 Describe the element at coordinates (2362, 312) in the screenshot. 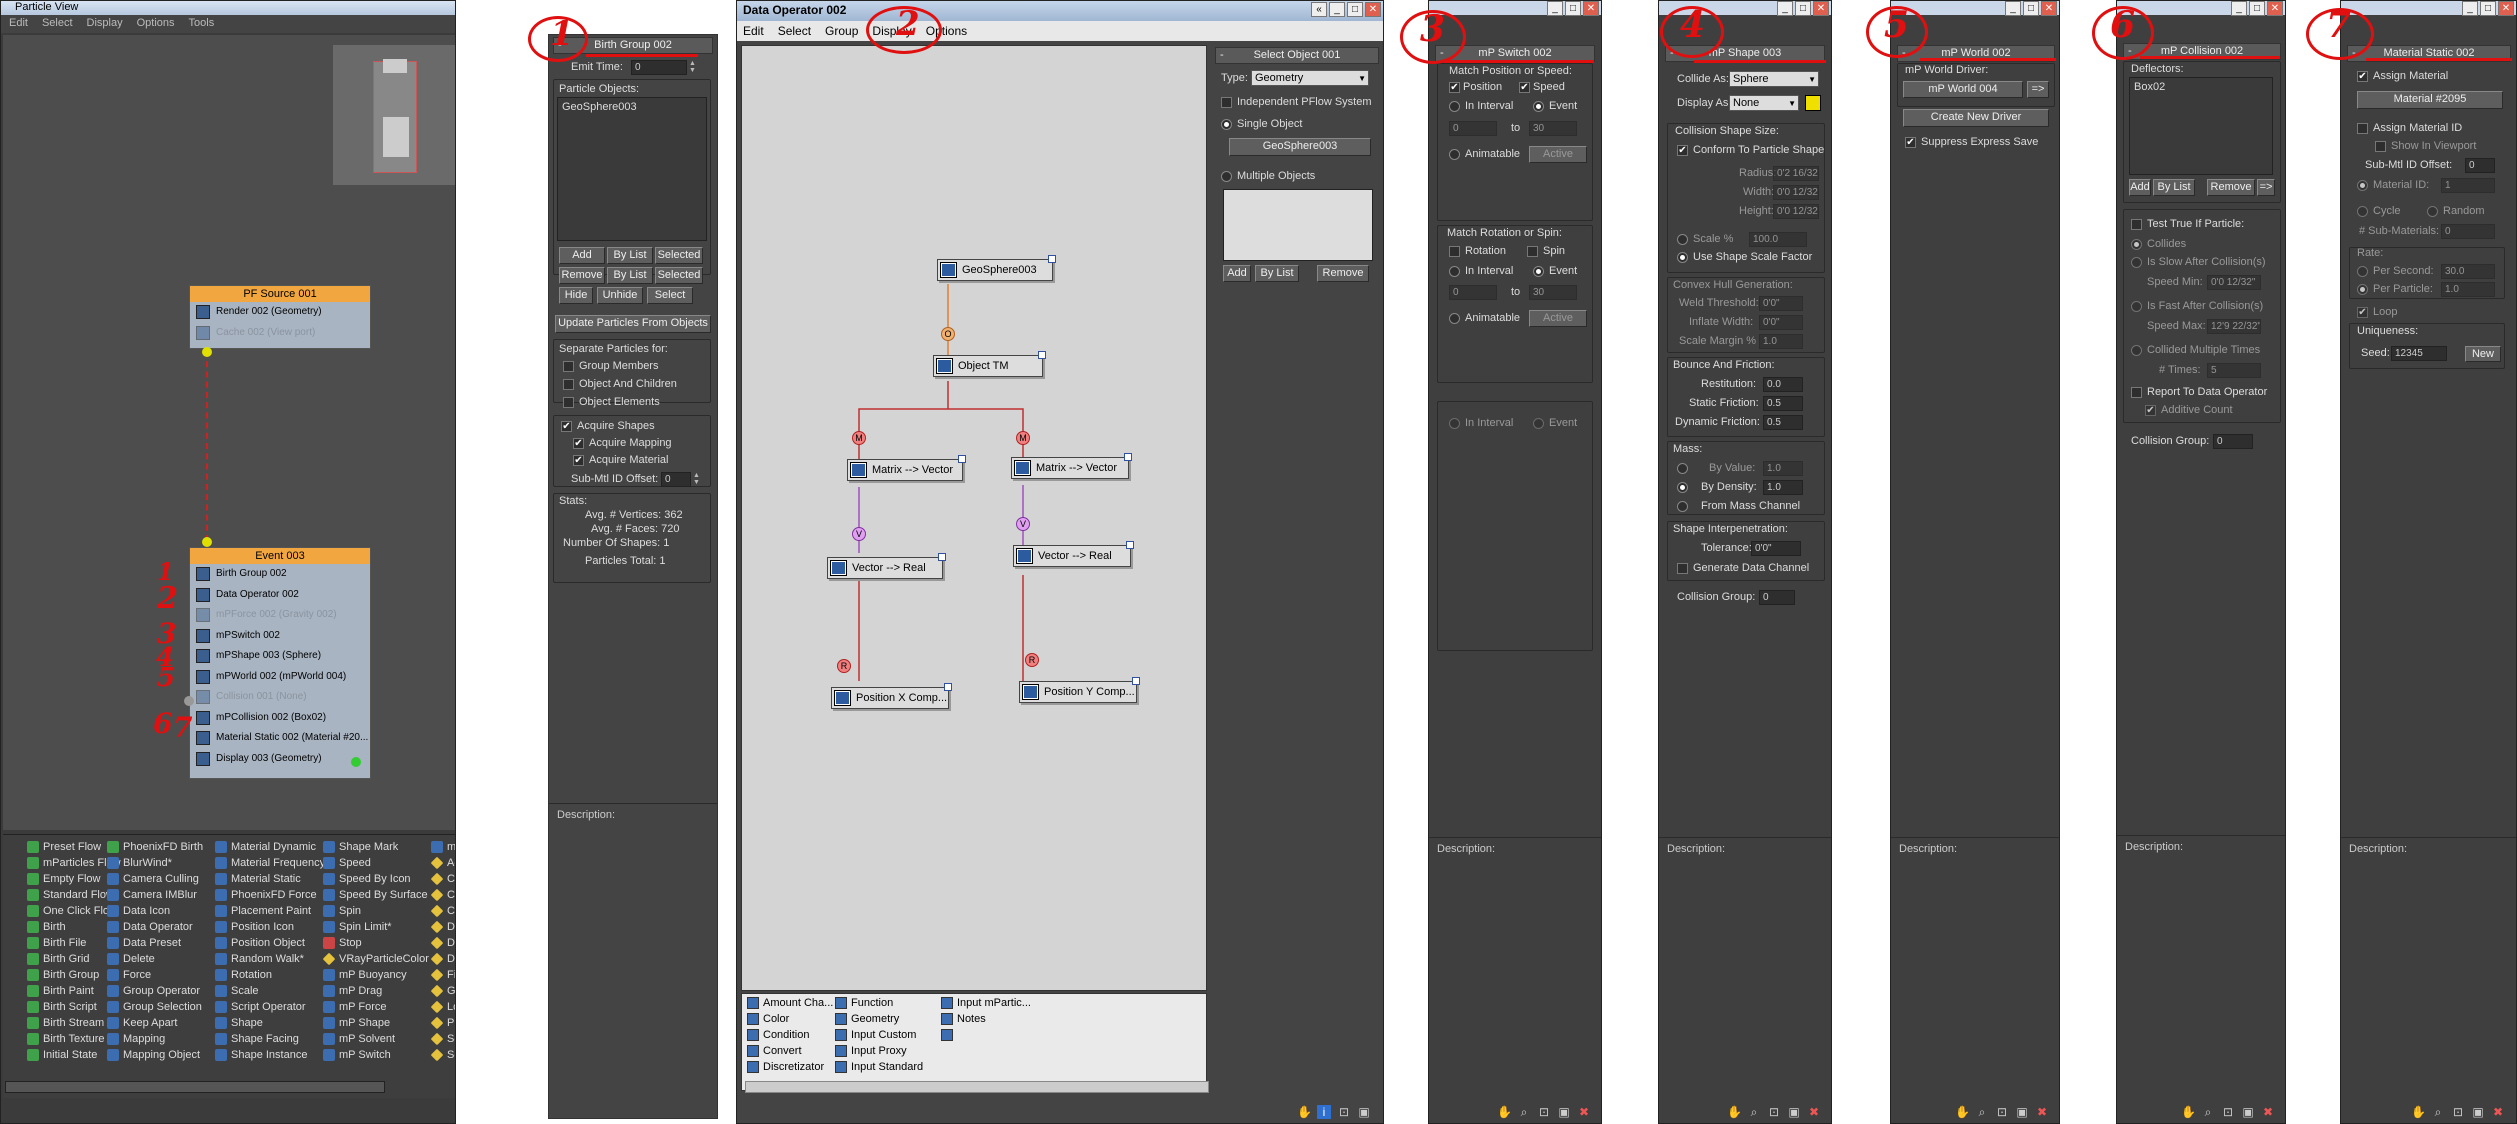

I see `loop-checkbox: ✔` at that location.